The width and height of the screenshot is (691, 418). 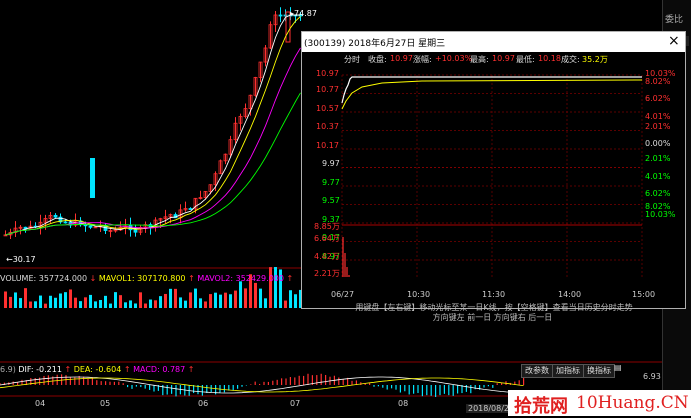 I want to click on volume-tick: 4.42万, so click(x=327, y=256).